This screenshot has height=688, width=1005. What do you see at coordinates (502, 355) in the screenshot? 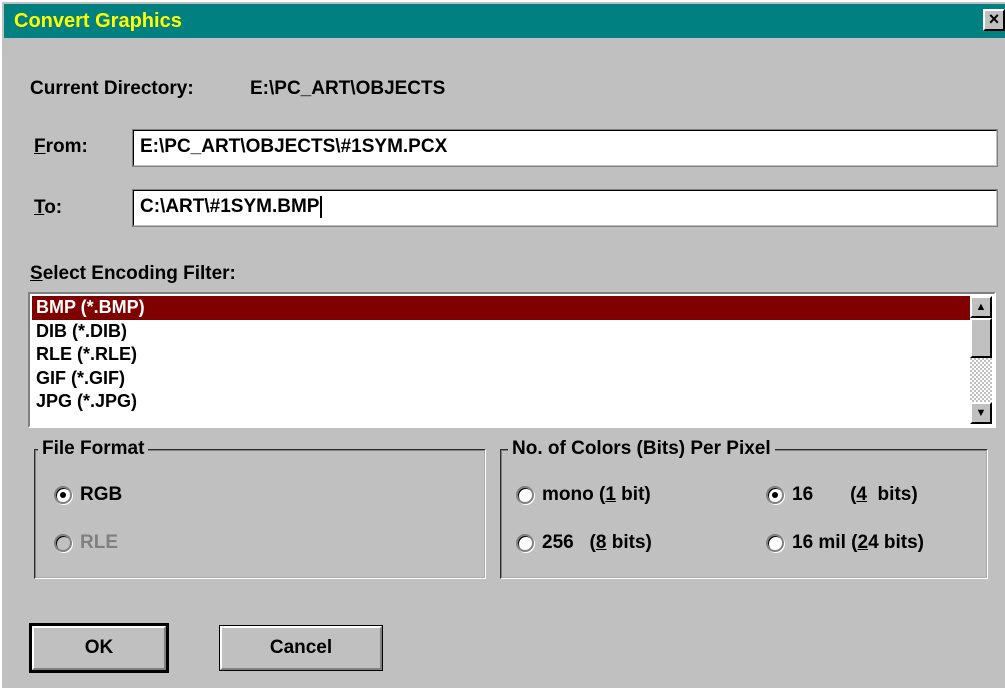
I see `list-item: RLE (*.RLE)` at bounding box center [502, 355].